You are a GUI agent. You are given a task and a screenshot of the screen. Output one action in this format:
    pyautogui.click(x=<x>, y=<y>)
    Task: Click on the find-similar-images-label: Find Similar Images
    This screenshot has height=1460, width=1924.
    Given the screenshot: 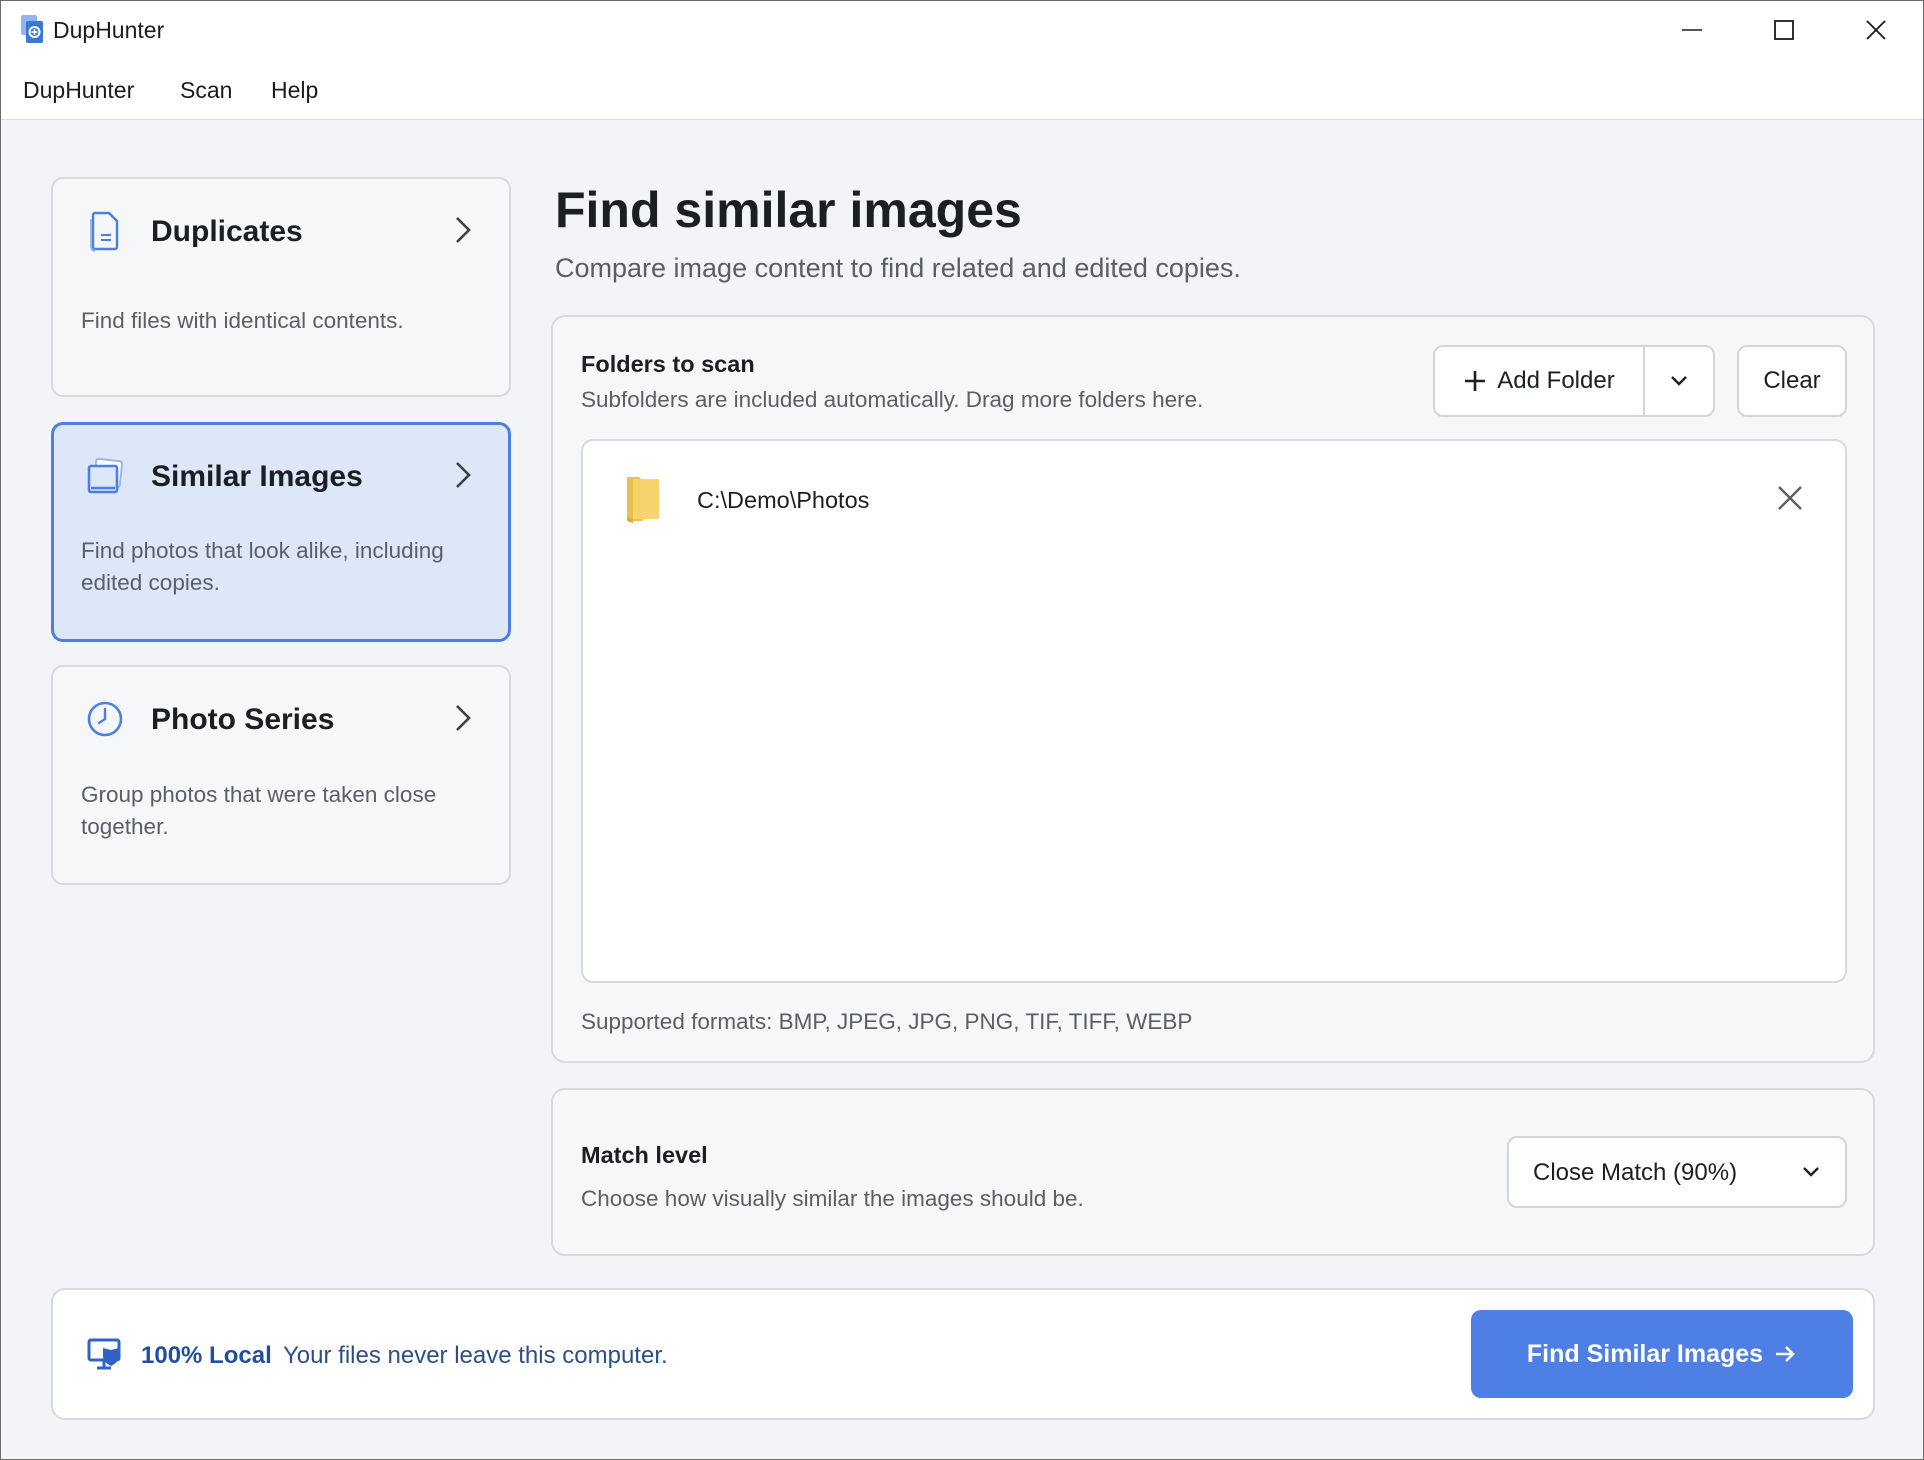 What is the action you would take?
    pyautogui.click(x=1645, y=1353)
    